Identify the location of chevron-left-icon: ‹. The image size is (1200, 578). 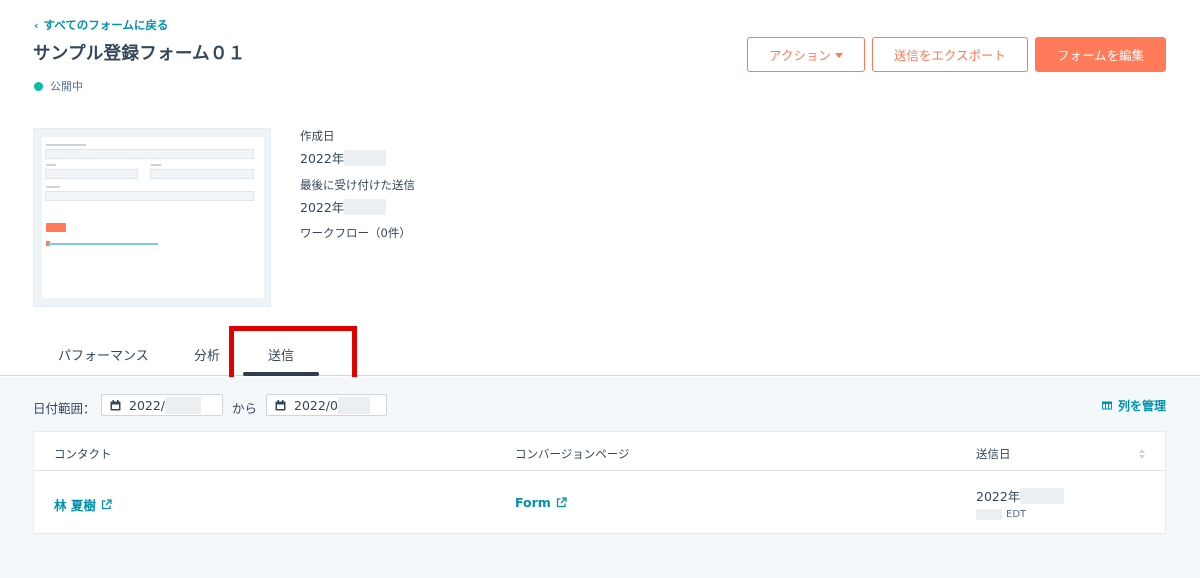
(36, 25).